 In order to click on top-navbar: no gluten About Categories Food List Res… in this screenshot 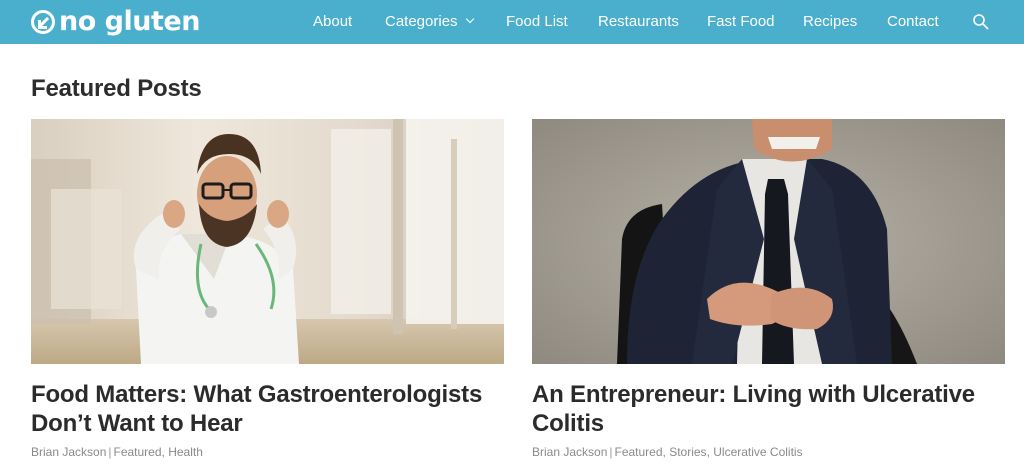, I will do `click(512, 22)`.